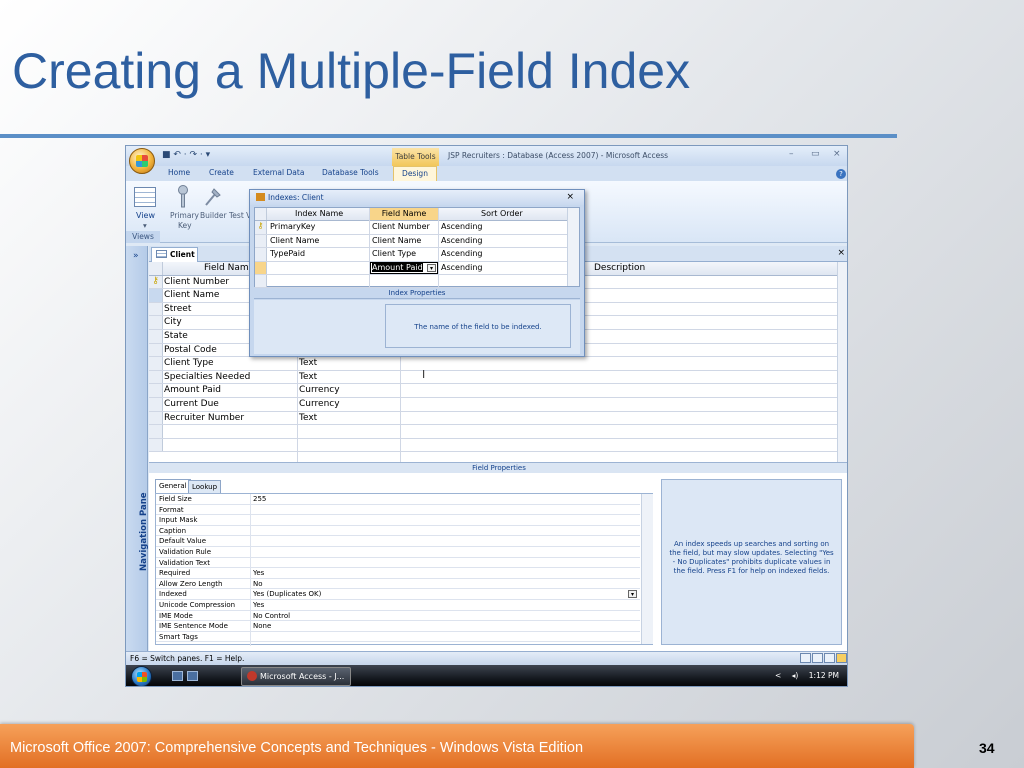 The width and height of the screenshot is (1024, 768). What do you see at coordinates (778, 675) in the screenshot?
I see `tray-chevron-icon: <` at bounding box center [778, 675].